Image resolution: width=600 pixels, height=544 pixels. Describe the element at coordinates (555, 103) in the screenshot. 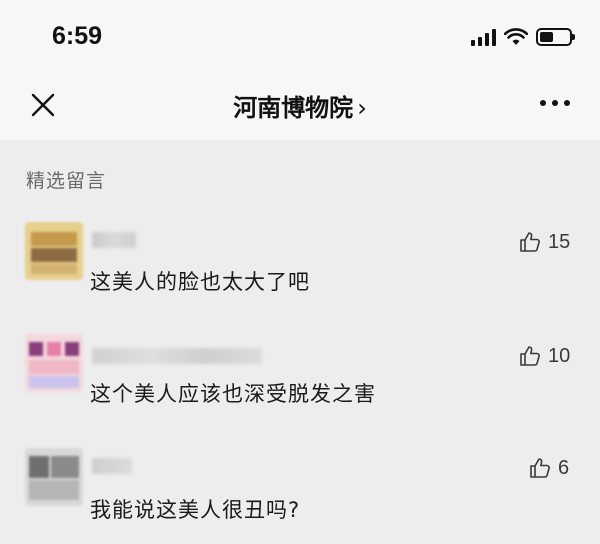

I see `more-icon` at that location.